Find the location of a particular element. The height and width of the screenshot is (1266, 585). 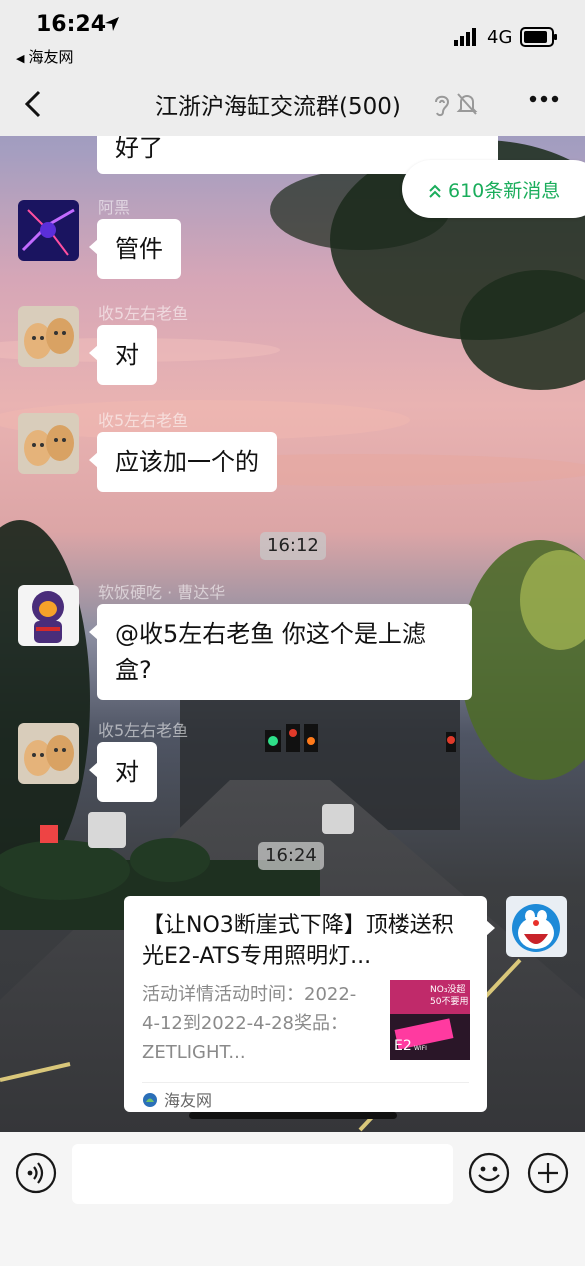

new-messages-button: 610条新消息 is located at coordinates (493, 189).